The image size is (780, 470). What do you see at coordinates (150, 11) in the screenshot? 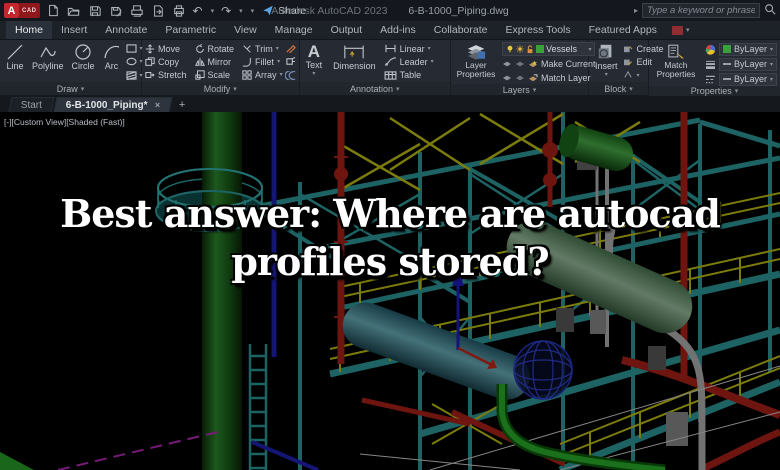
I see `quick-access-toolbar: ↶ ▾ ↷ ▾ ▾` at bounding box center [150, 11].